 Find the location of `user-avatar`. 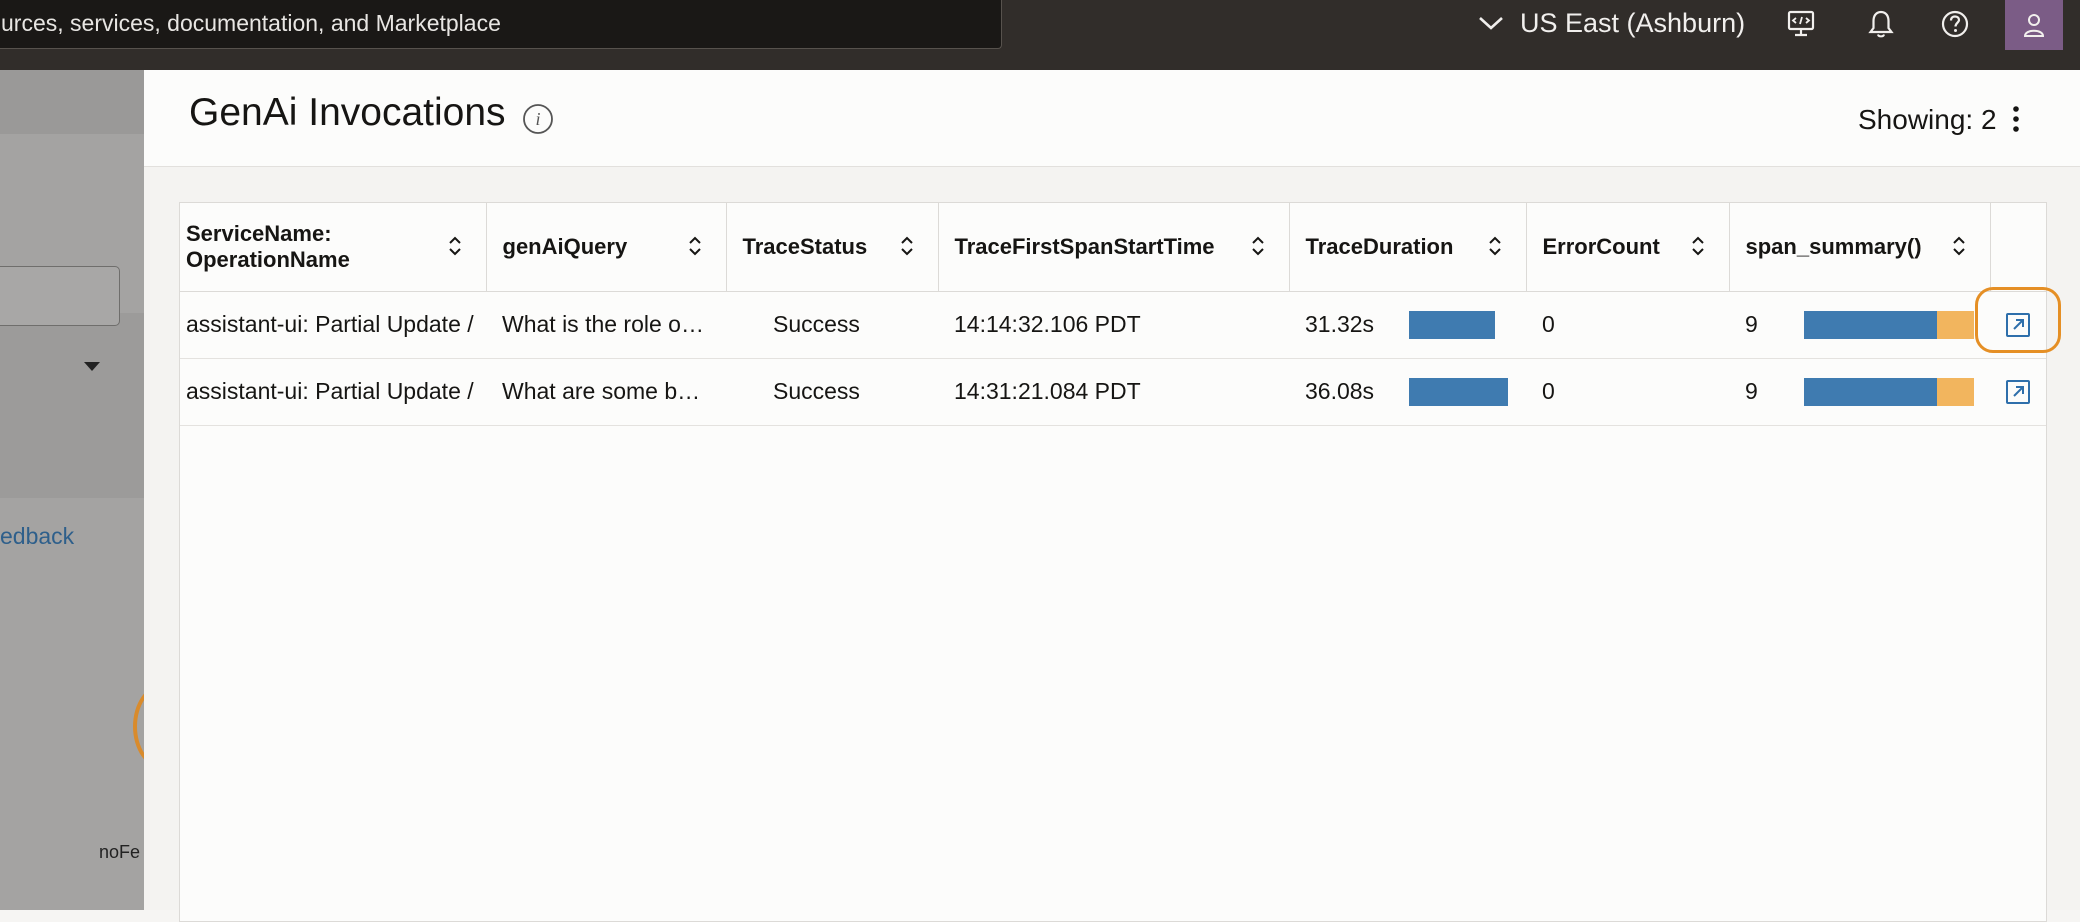

user-avatar is located at coordinates (2034, 25).